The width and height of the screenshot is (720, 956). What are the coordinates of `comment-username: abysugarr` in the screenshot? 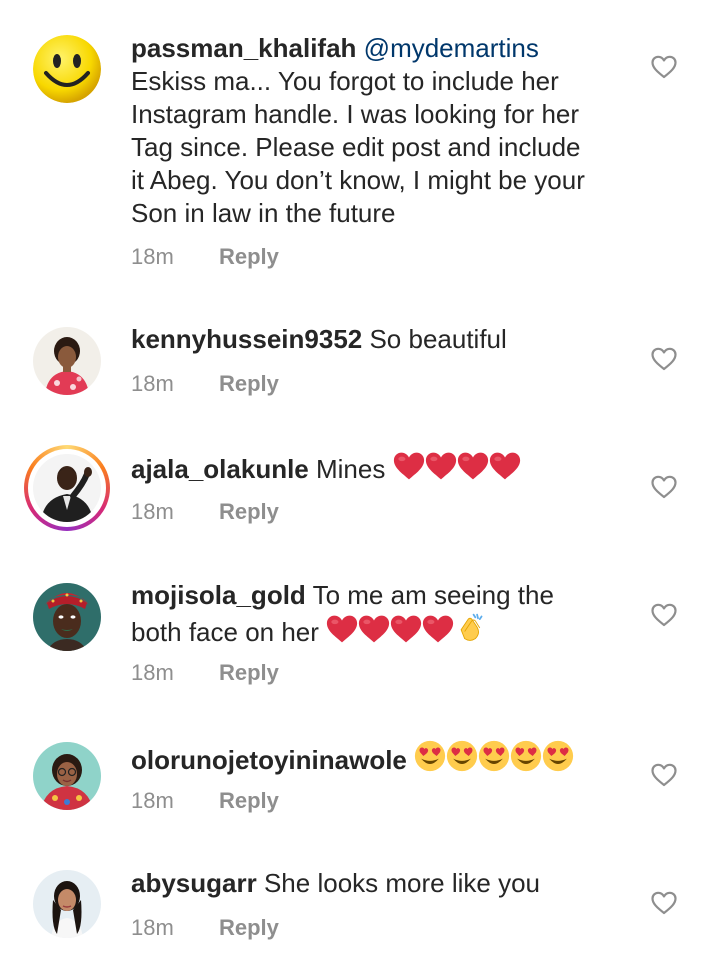 It's located at (194, 883).